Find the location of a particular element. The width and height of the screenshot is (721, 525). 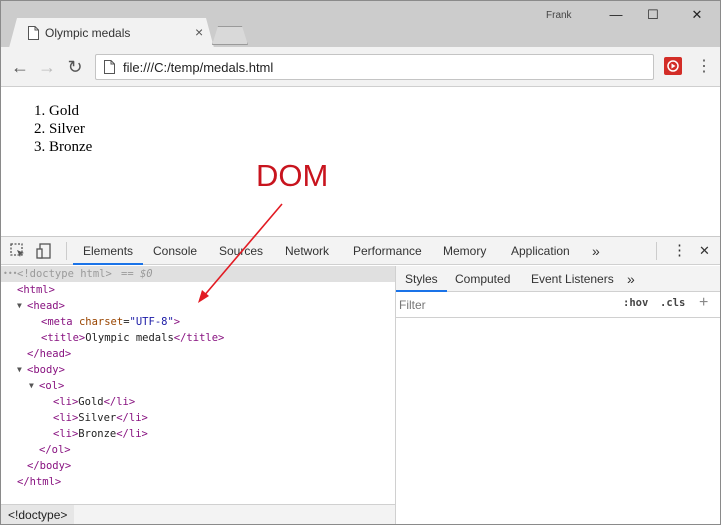

tab-performance: Performance is located at coordinates (387, 251).